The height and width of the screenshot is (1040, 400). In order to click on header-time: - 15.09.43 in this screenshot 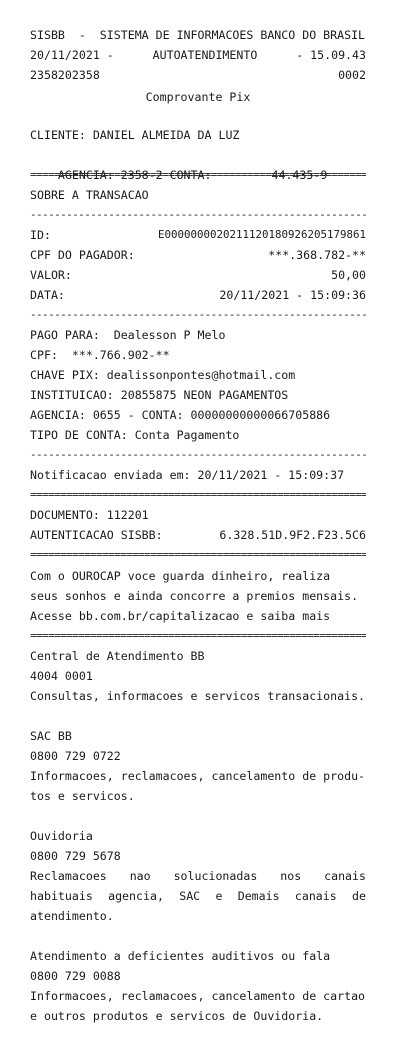, I will do `click(331, 55)`.